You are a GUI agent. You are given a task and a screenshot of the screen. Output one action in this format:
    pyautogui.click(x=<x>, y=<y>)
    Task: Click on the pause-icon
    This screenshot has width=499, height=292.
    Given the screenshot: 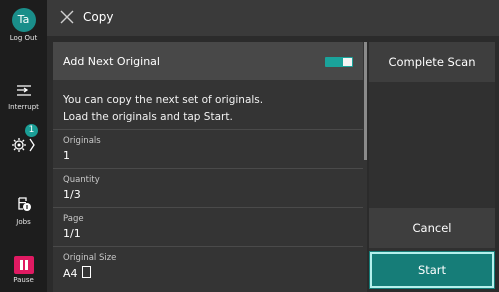 What is the action you would take?
    pyautogui.click(x=23, y=265)
    